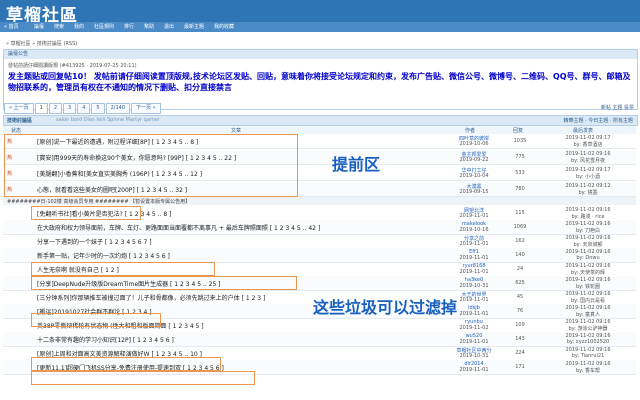  I want to click on col-last: 最后发表, so click(583, 131).